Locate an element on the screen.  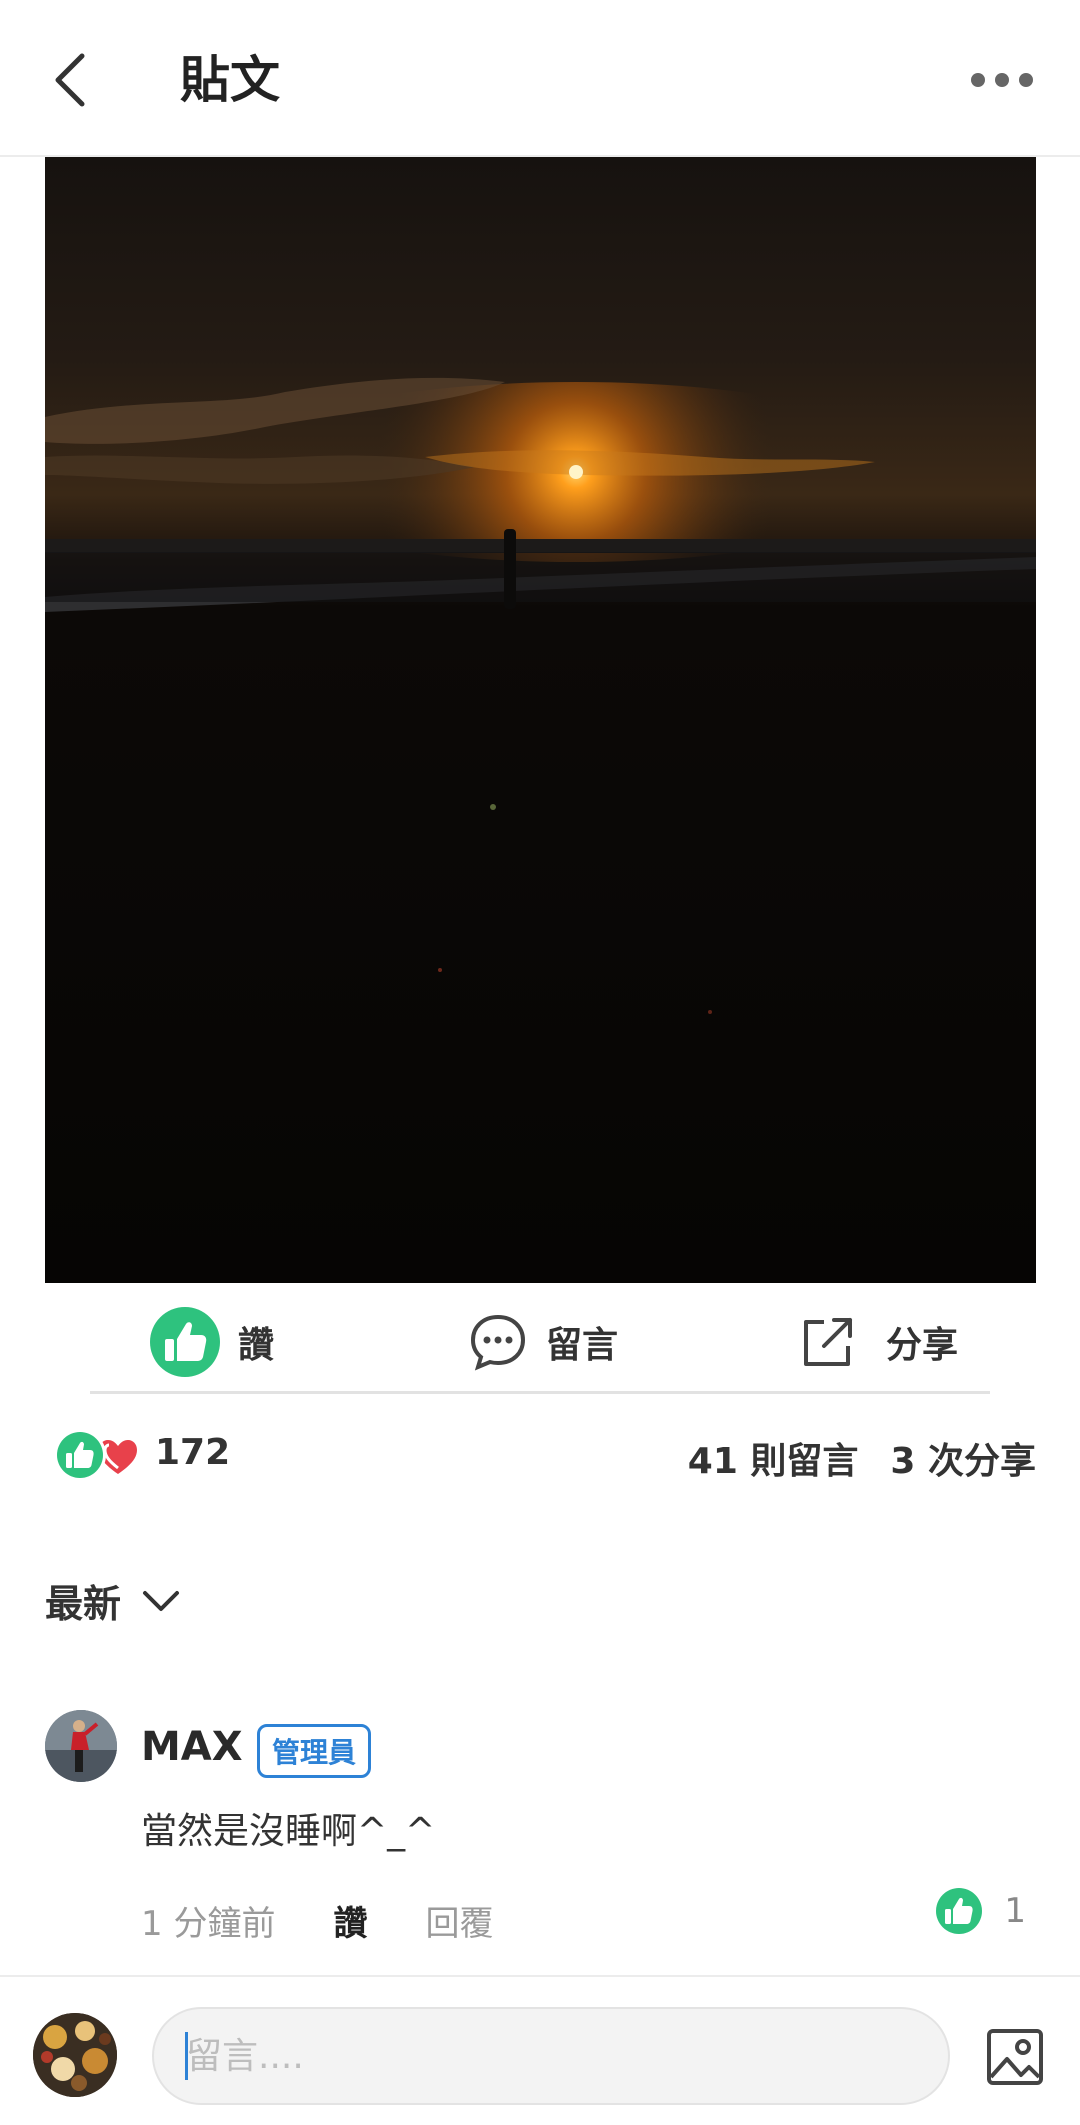
comment-author: MAX is located at coordinates (192, 1747).